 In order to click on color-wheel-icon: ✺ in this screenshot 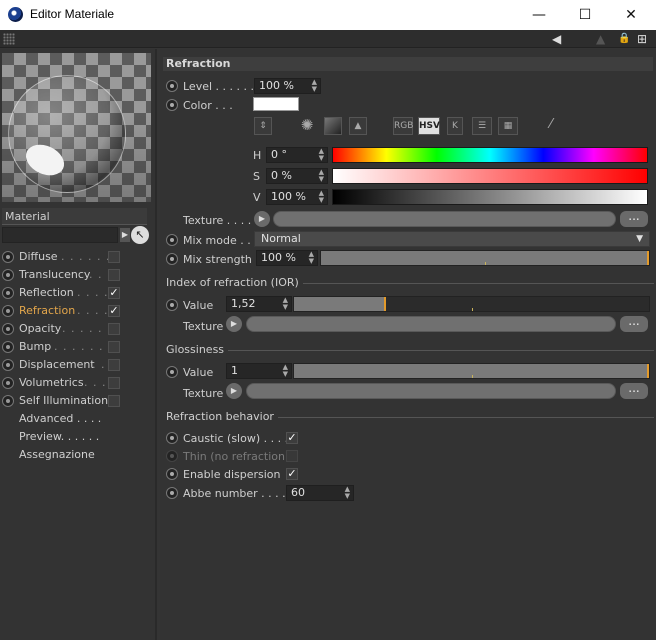, I will do `click(307, 126)`.